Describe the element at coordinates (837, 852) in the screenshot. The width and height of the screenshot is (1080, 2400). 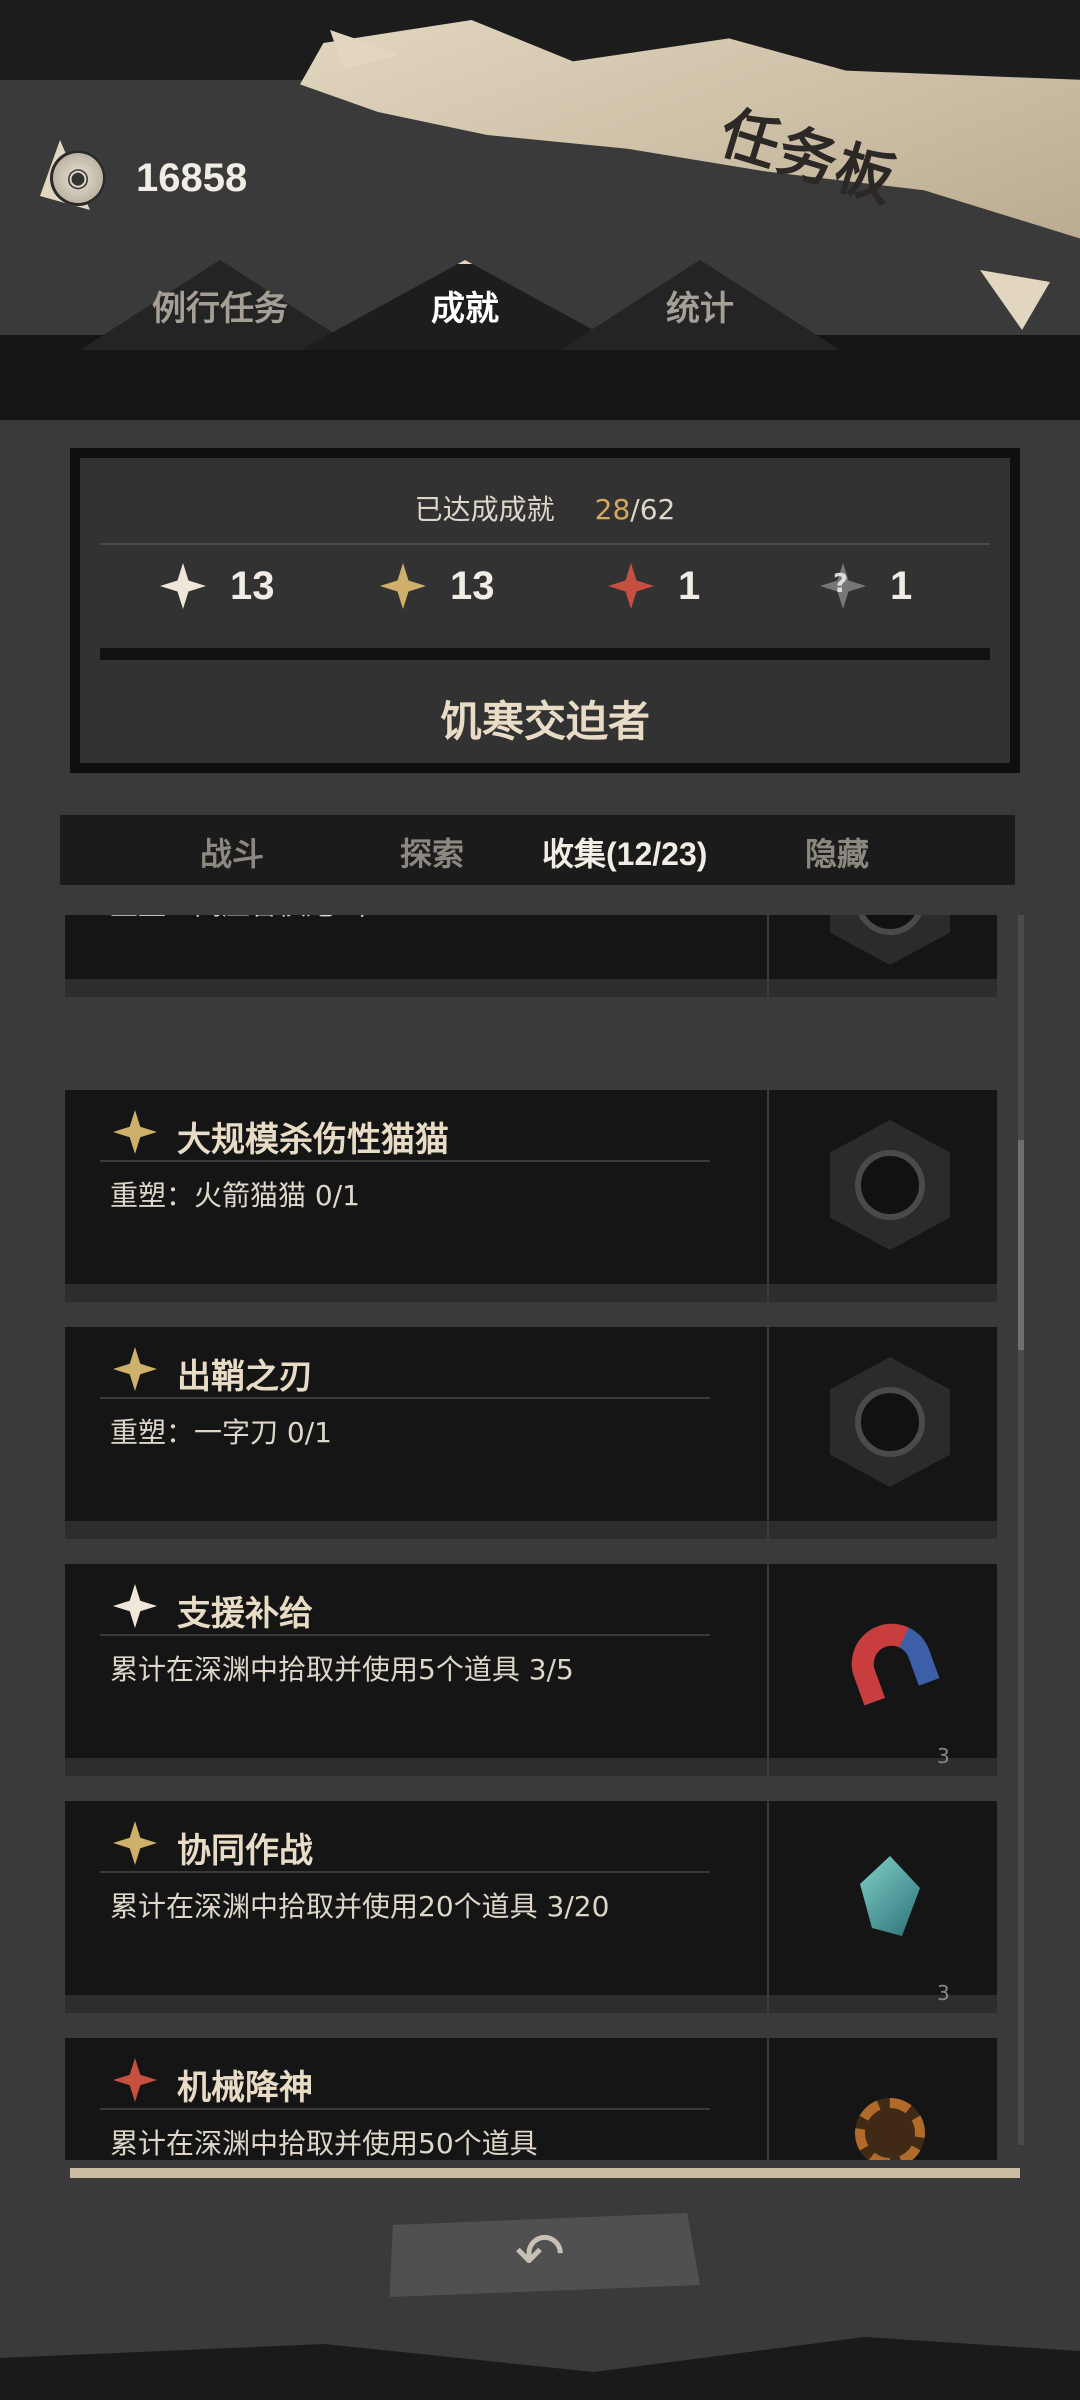
I see `tab-hidden: 隐藏` at that location.